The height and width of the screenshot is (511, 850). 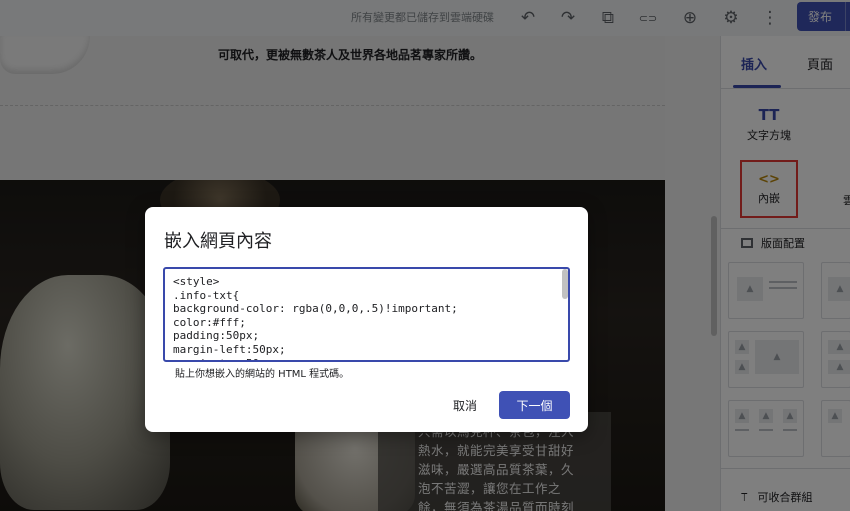 What do you see at coordinates (262, 374) in the screenshot?
I see `embed-hint: 貼上你想嵌入的網站的 HTML 程式碼。` at bounding box center [262, 374].